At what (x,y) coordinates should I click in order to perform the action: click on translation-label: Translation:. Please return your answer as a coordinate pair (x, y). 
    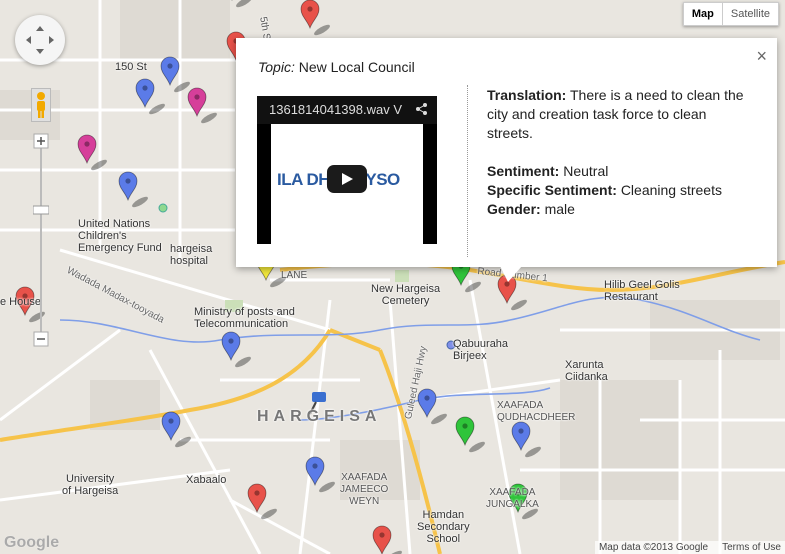
    Looking at the image, I should click on (527, 95).